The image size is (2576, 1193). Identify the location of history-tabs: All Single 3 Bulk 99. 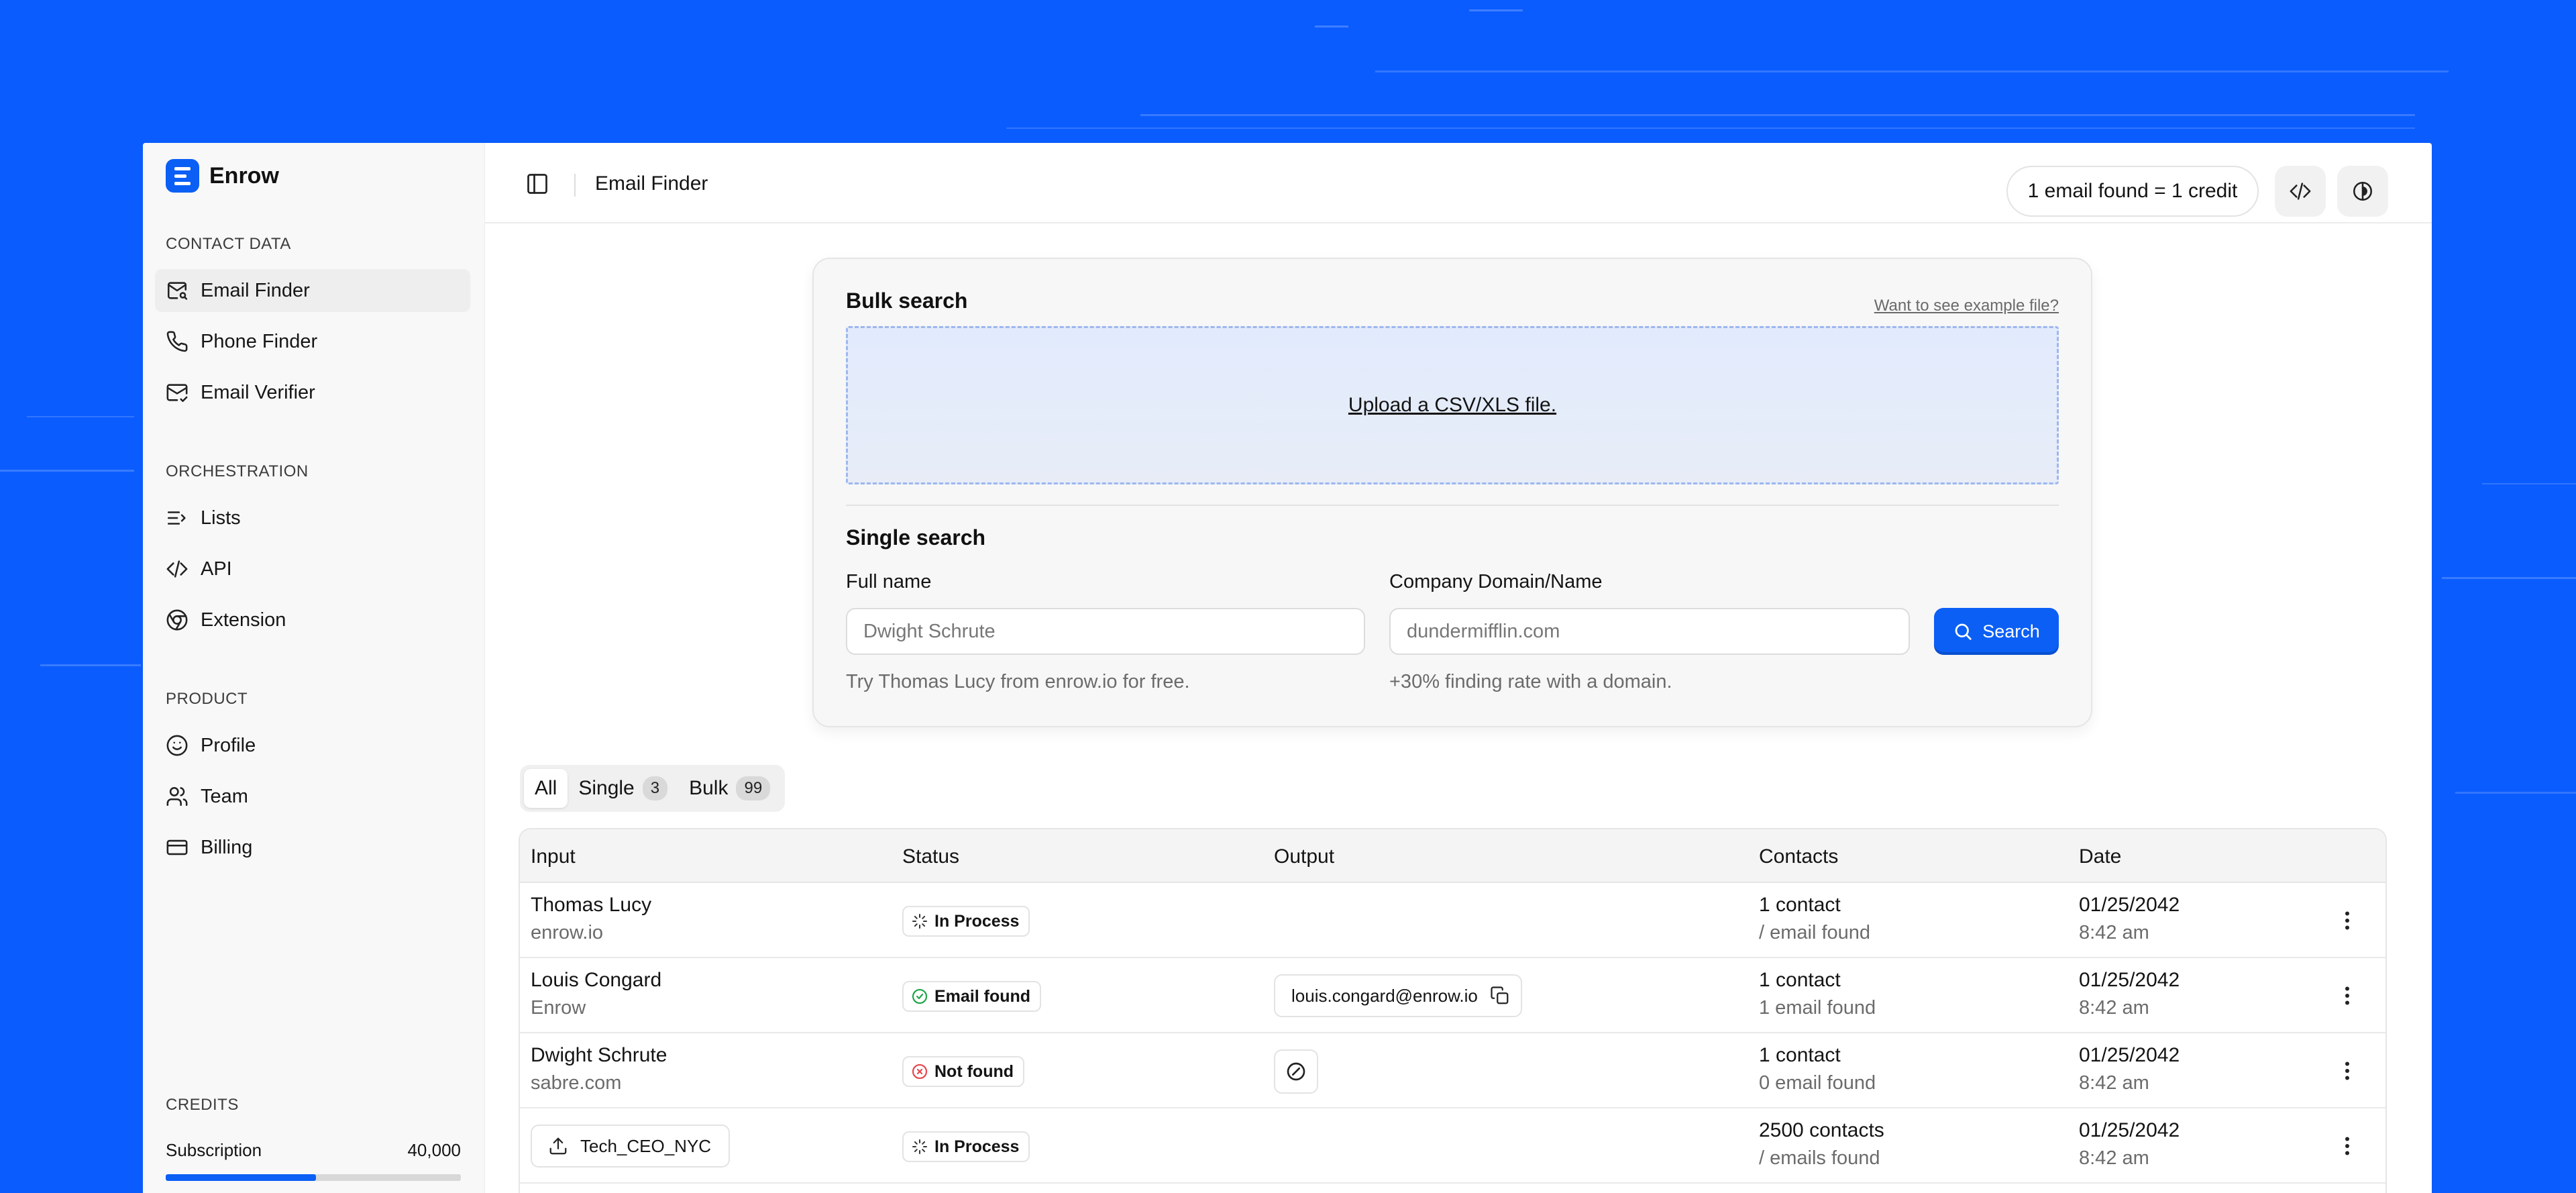
(653, 788).